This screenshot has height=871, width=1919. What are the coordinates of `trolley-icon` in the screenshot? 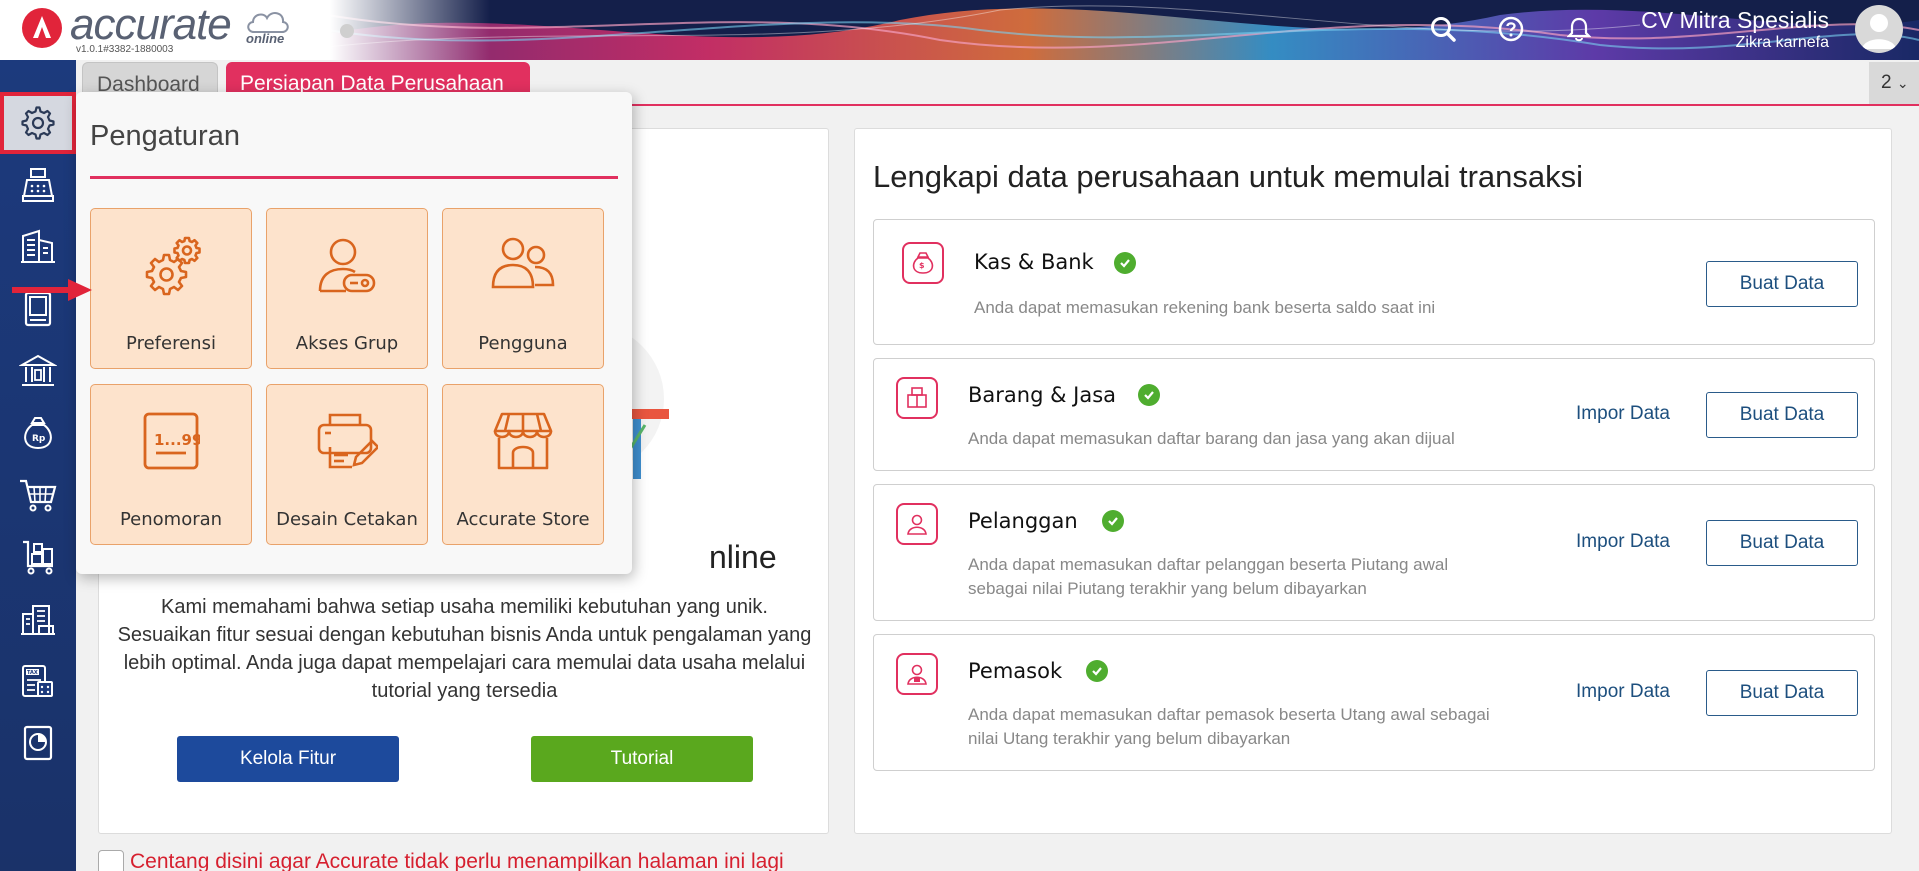 It's located at (38, 557).